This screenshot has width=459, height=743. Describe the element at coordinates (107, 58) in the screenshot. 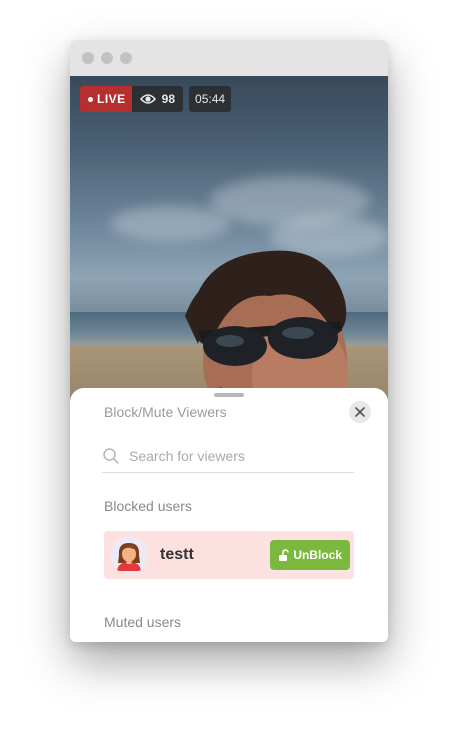

I see `window-minimize-dot` at that location.